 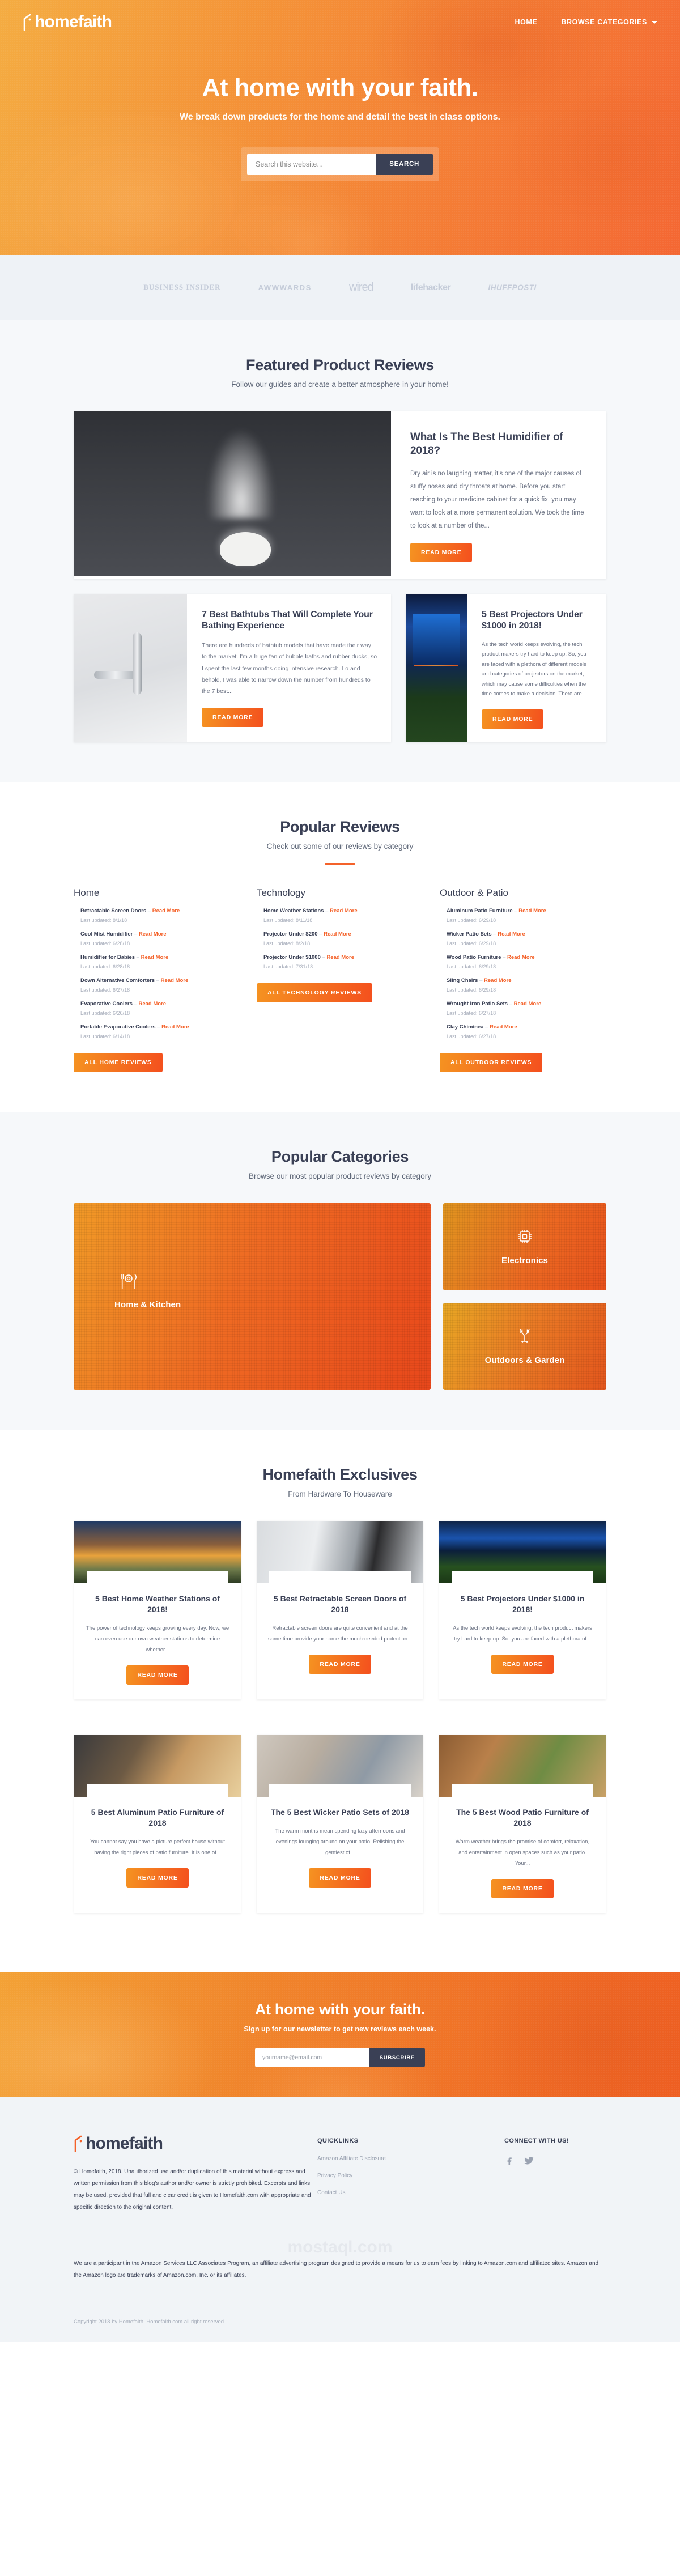 I want to click on footer-logo: homefaith, so click(x=195, y=2143).